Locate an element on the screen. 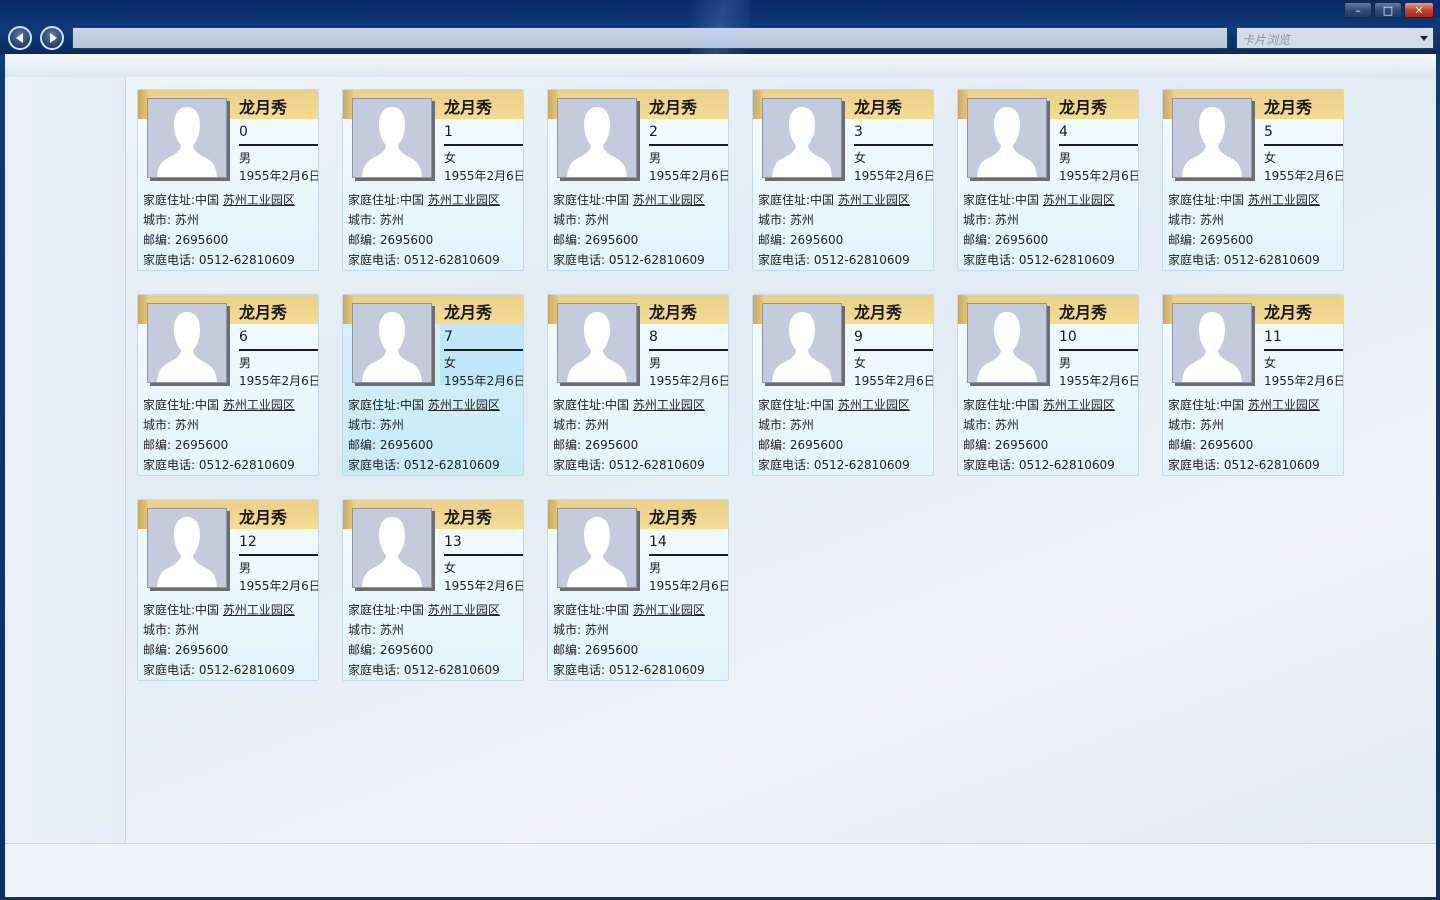 The image size is (1440, 900). forward-arrow-icon is located at coordinates (53, 38).